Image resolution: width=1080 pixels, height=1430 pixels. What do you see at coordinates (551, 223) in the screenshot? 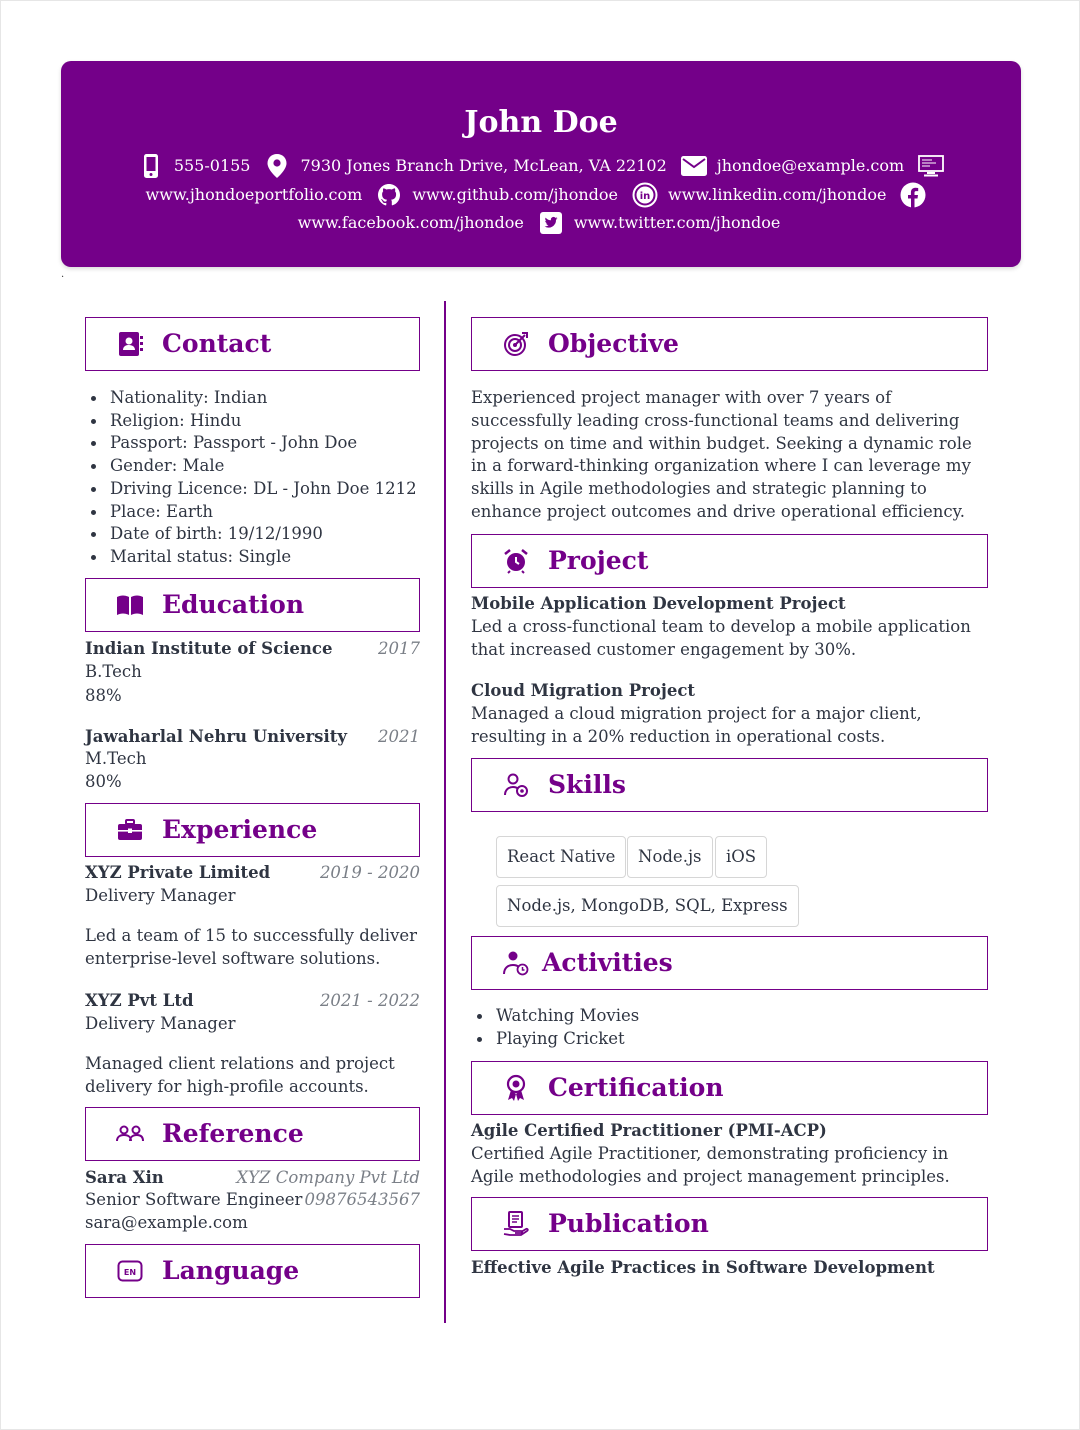
I see `twitter-icon` at bounding box center [551, 223].